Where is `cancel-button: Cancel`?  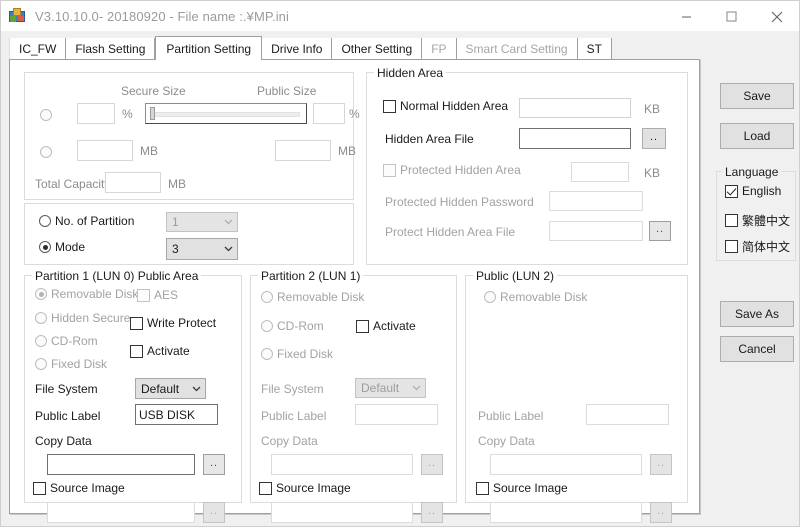 cancel-button: Cancel is located at coordinates (757, 349).